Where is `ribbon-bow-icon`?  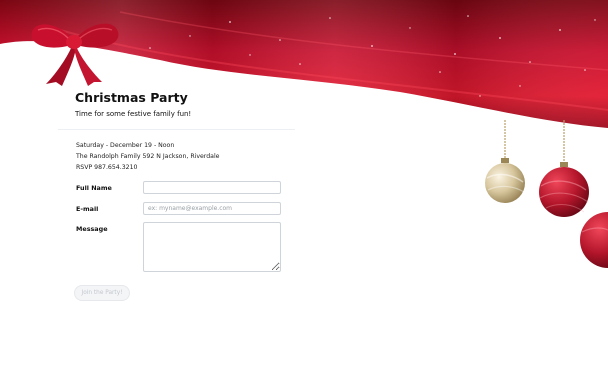 ribbon-bow-icon is located at coordinates (75, 54).